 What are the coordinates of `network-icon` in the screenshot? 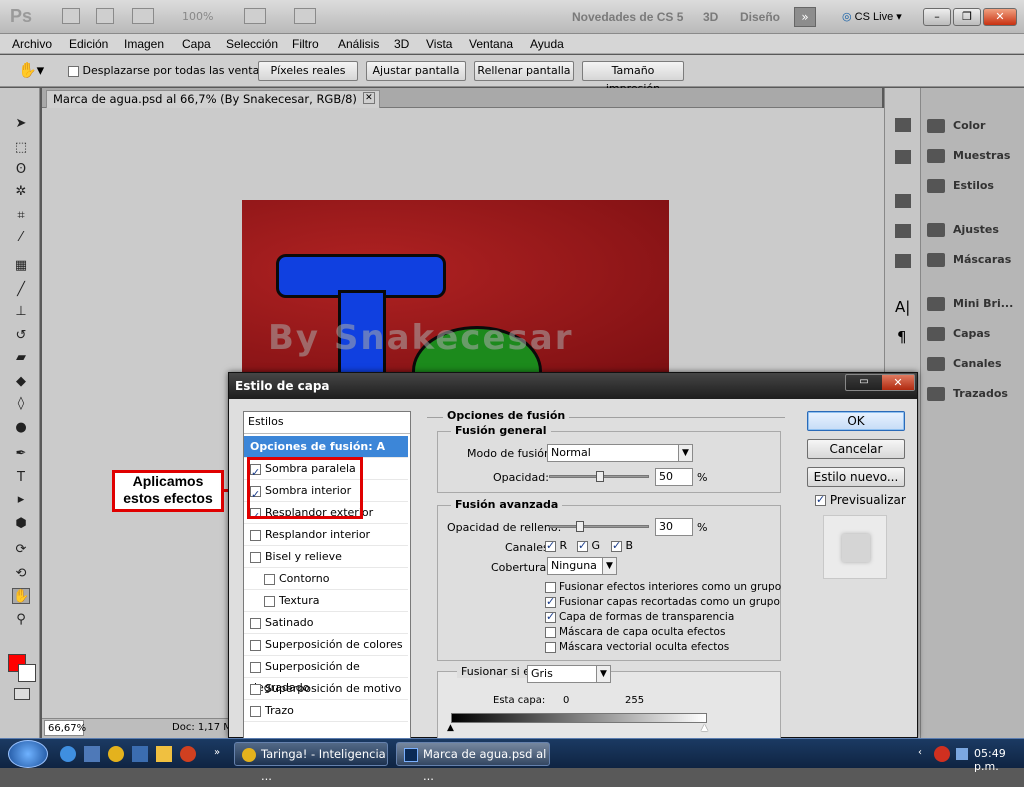 It's located at (962, 754).